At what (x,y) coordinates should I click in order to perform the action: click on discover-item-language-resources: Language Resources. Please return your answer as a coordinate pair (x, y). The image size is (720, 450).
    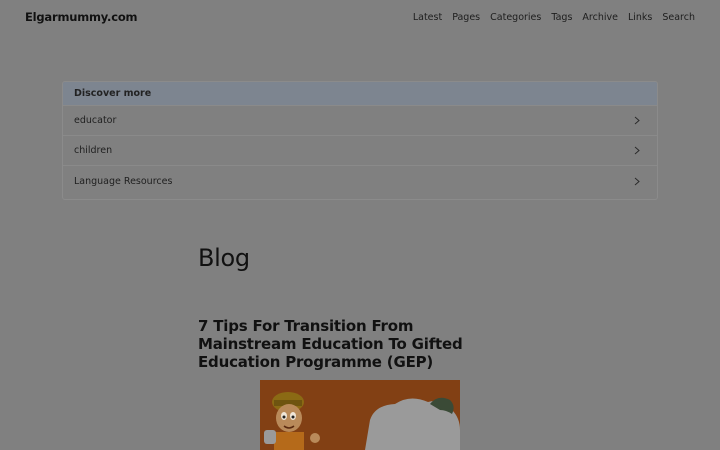
    Looking at the image, I should click on (360, 181).